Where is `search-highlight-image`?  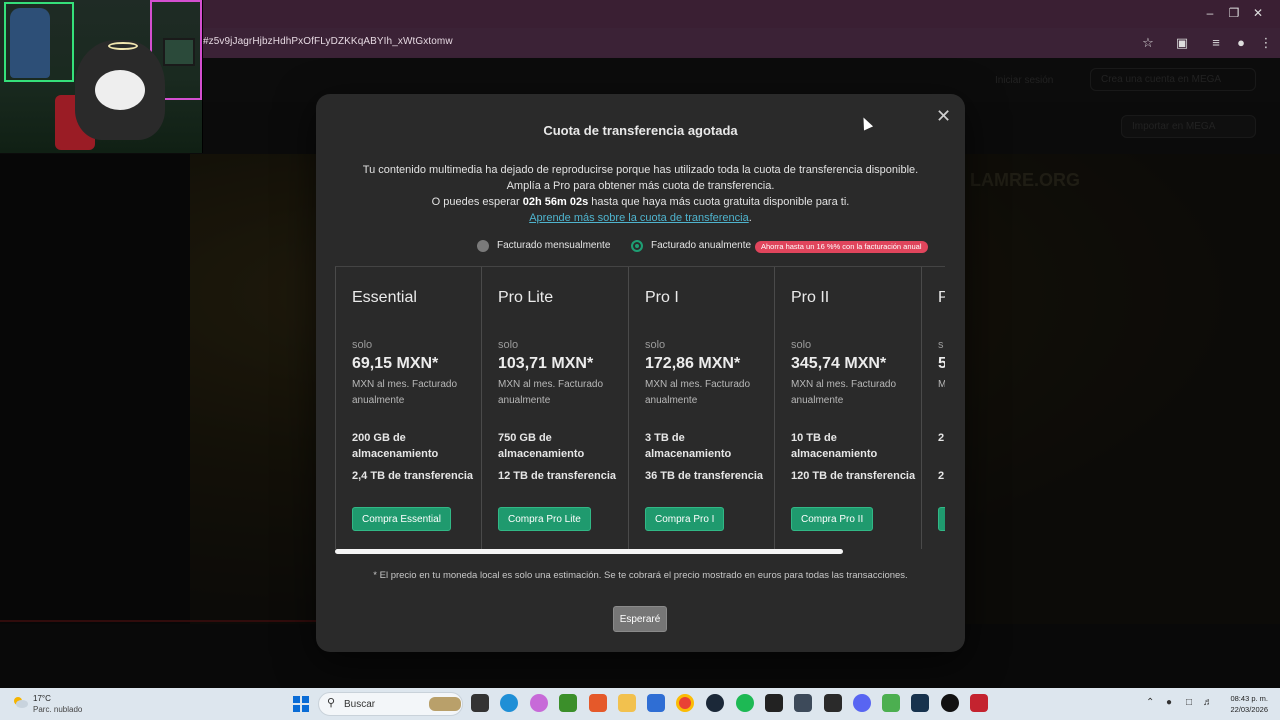 search-highlight-image is located at coordinates (445, 704).